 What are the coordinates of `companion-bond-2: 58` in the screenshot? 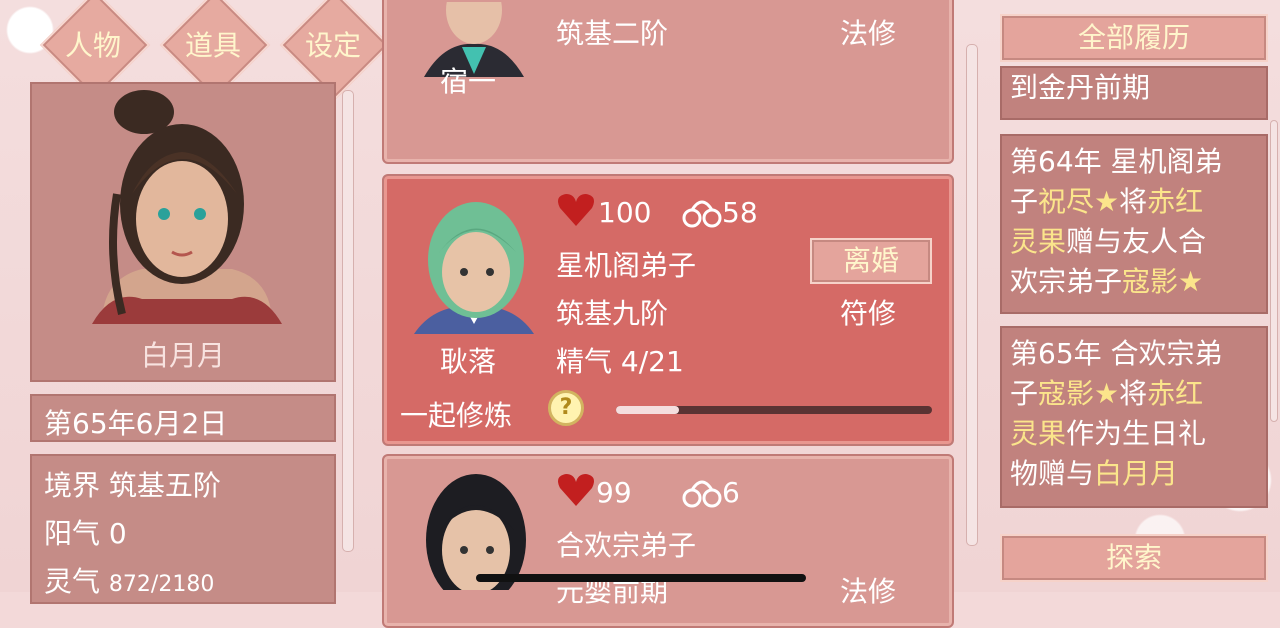 It's located at (740, 212).